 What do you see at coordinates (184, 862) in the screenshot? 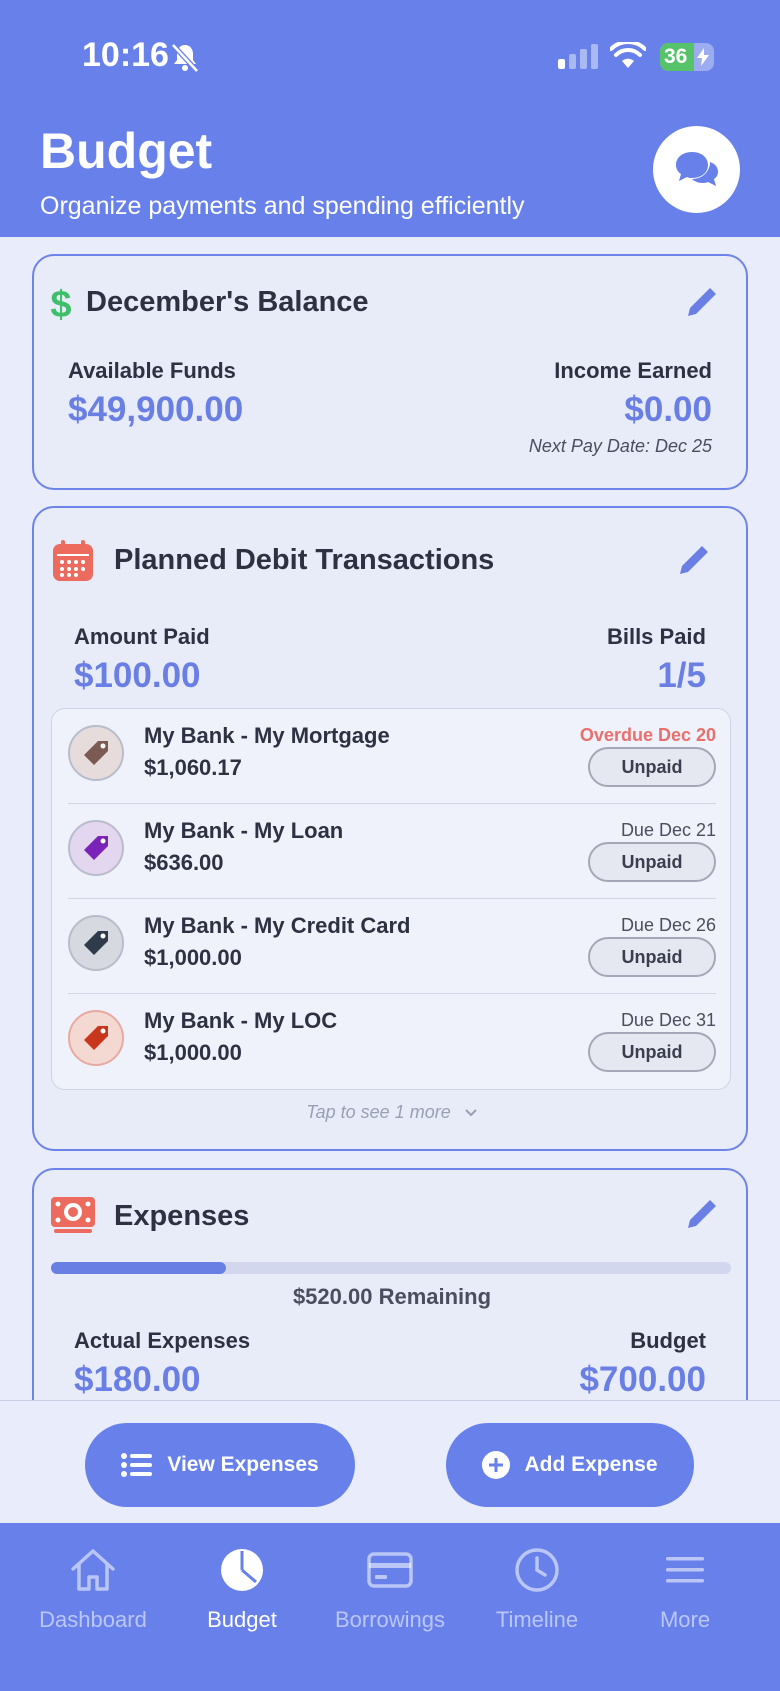
I see `bill-amount: $636.00` at bounding box center [184, 862].